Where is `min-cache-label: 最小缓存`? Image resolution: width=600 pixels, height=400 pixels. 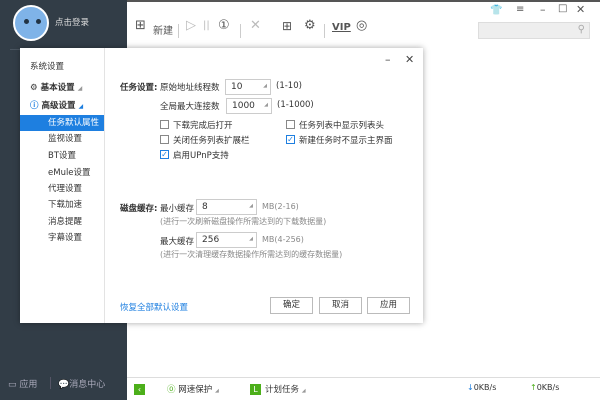 min-cache-label: 最小缓存 is located at coordinates (177, 209).